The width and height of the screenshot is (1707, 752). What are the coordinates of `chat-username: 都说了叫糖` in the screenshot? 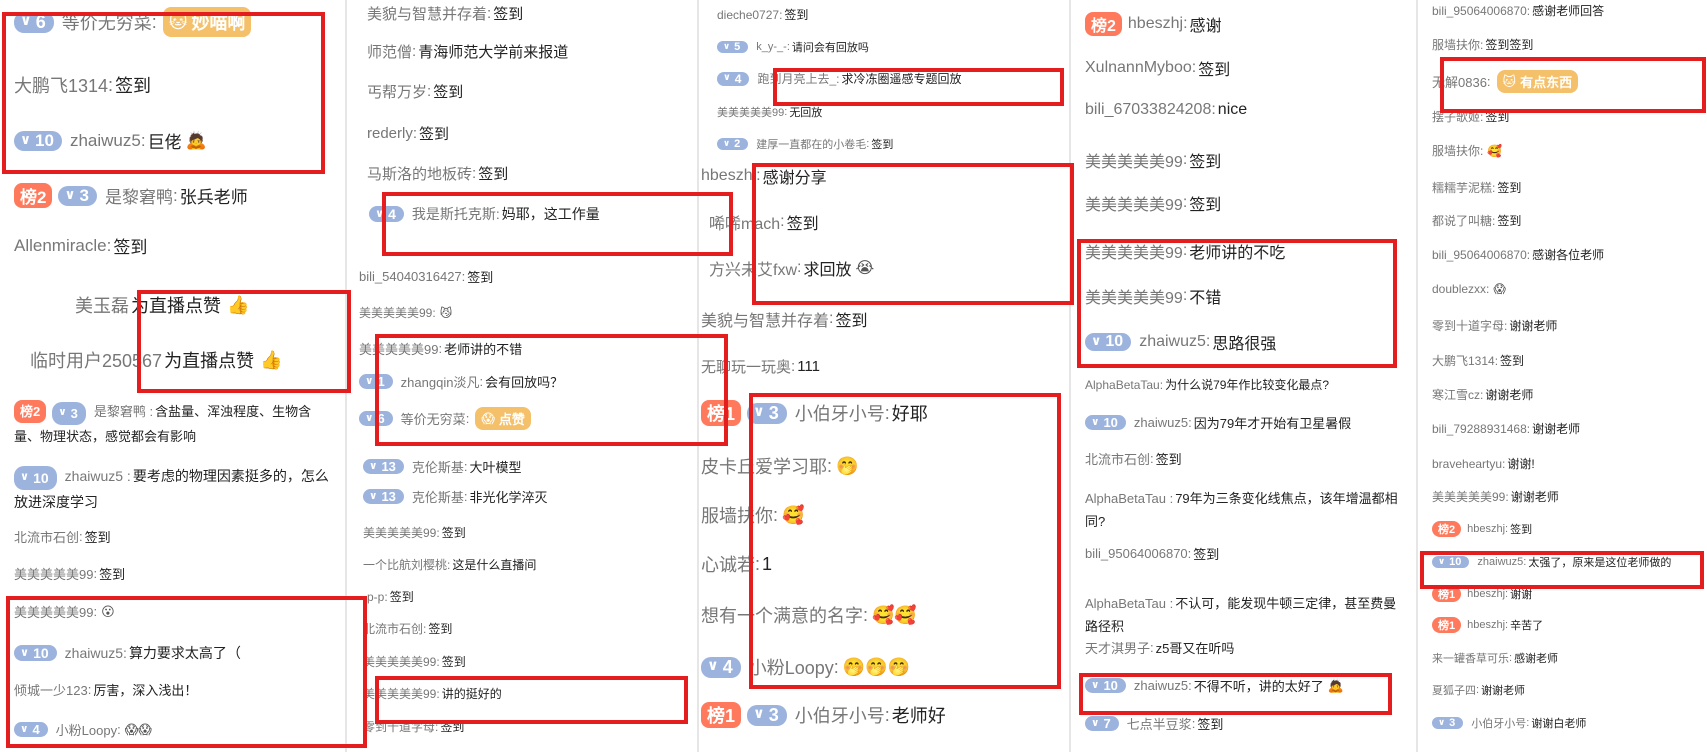 It's located at (1462, 220).